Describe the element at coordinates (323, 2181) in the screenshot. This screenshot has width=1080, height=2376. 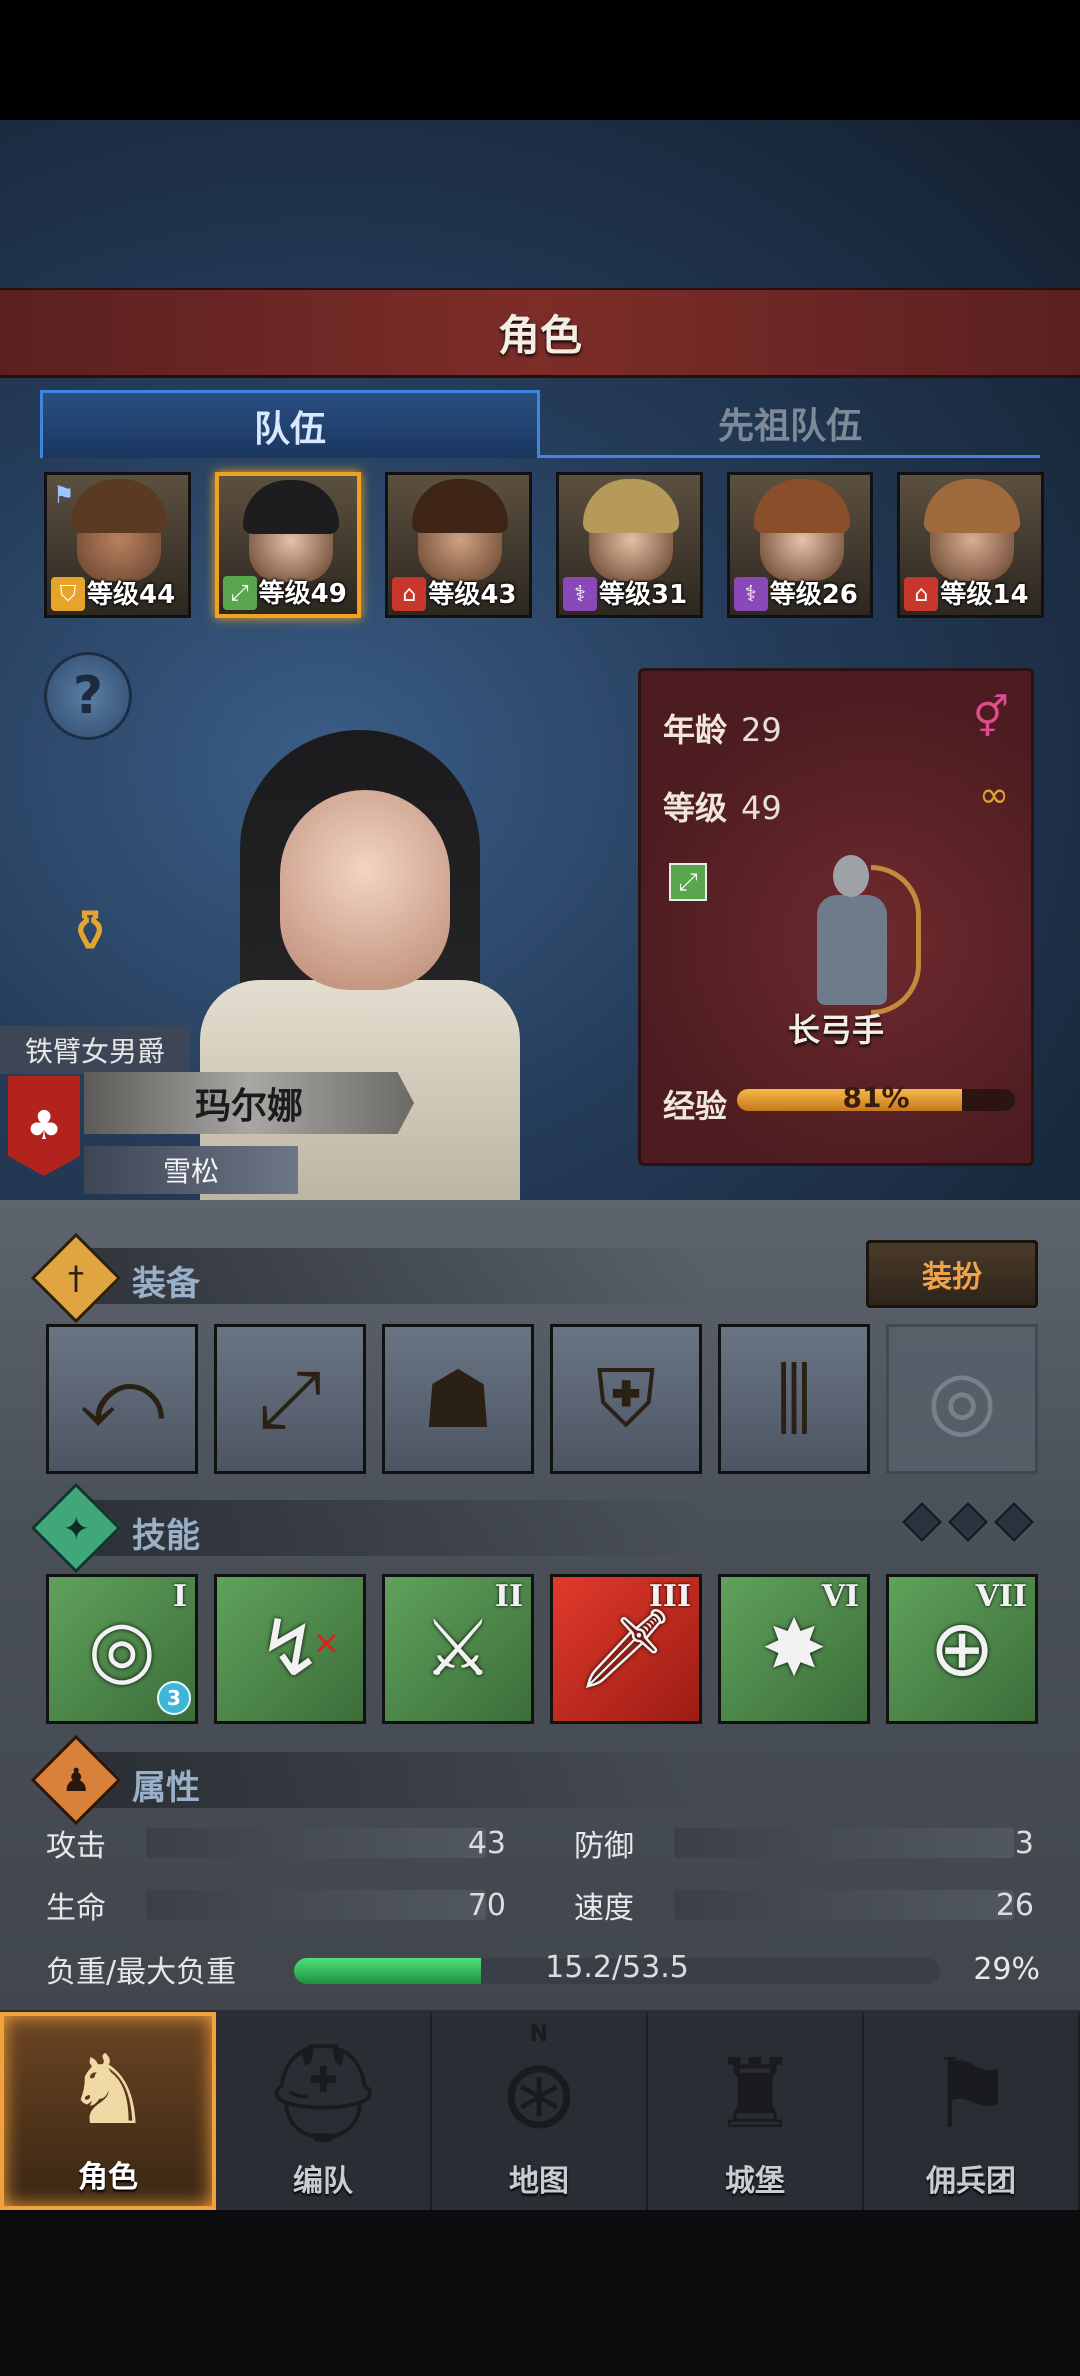
I see `nav-label: 编队` at that location.